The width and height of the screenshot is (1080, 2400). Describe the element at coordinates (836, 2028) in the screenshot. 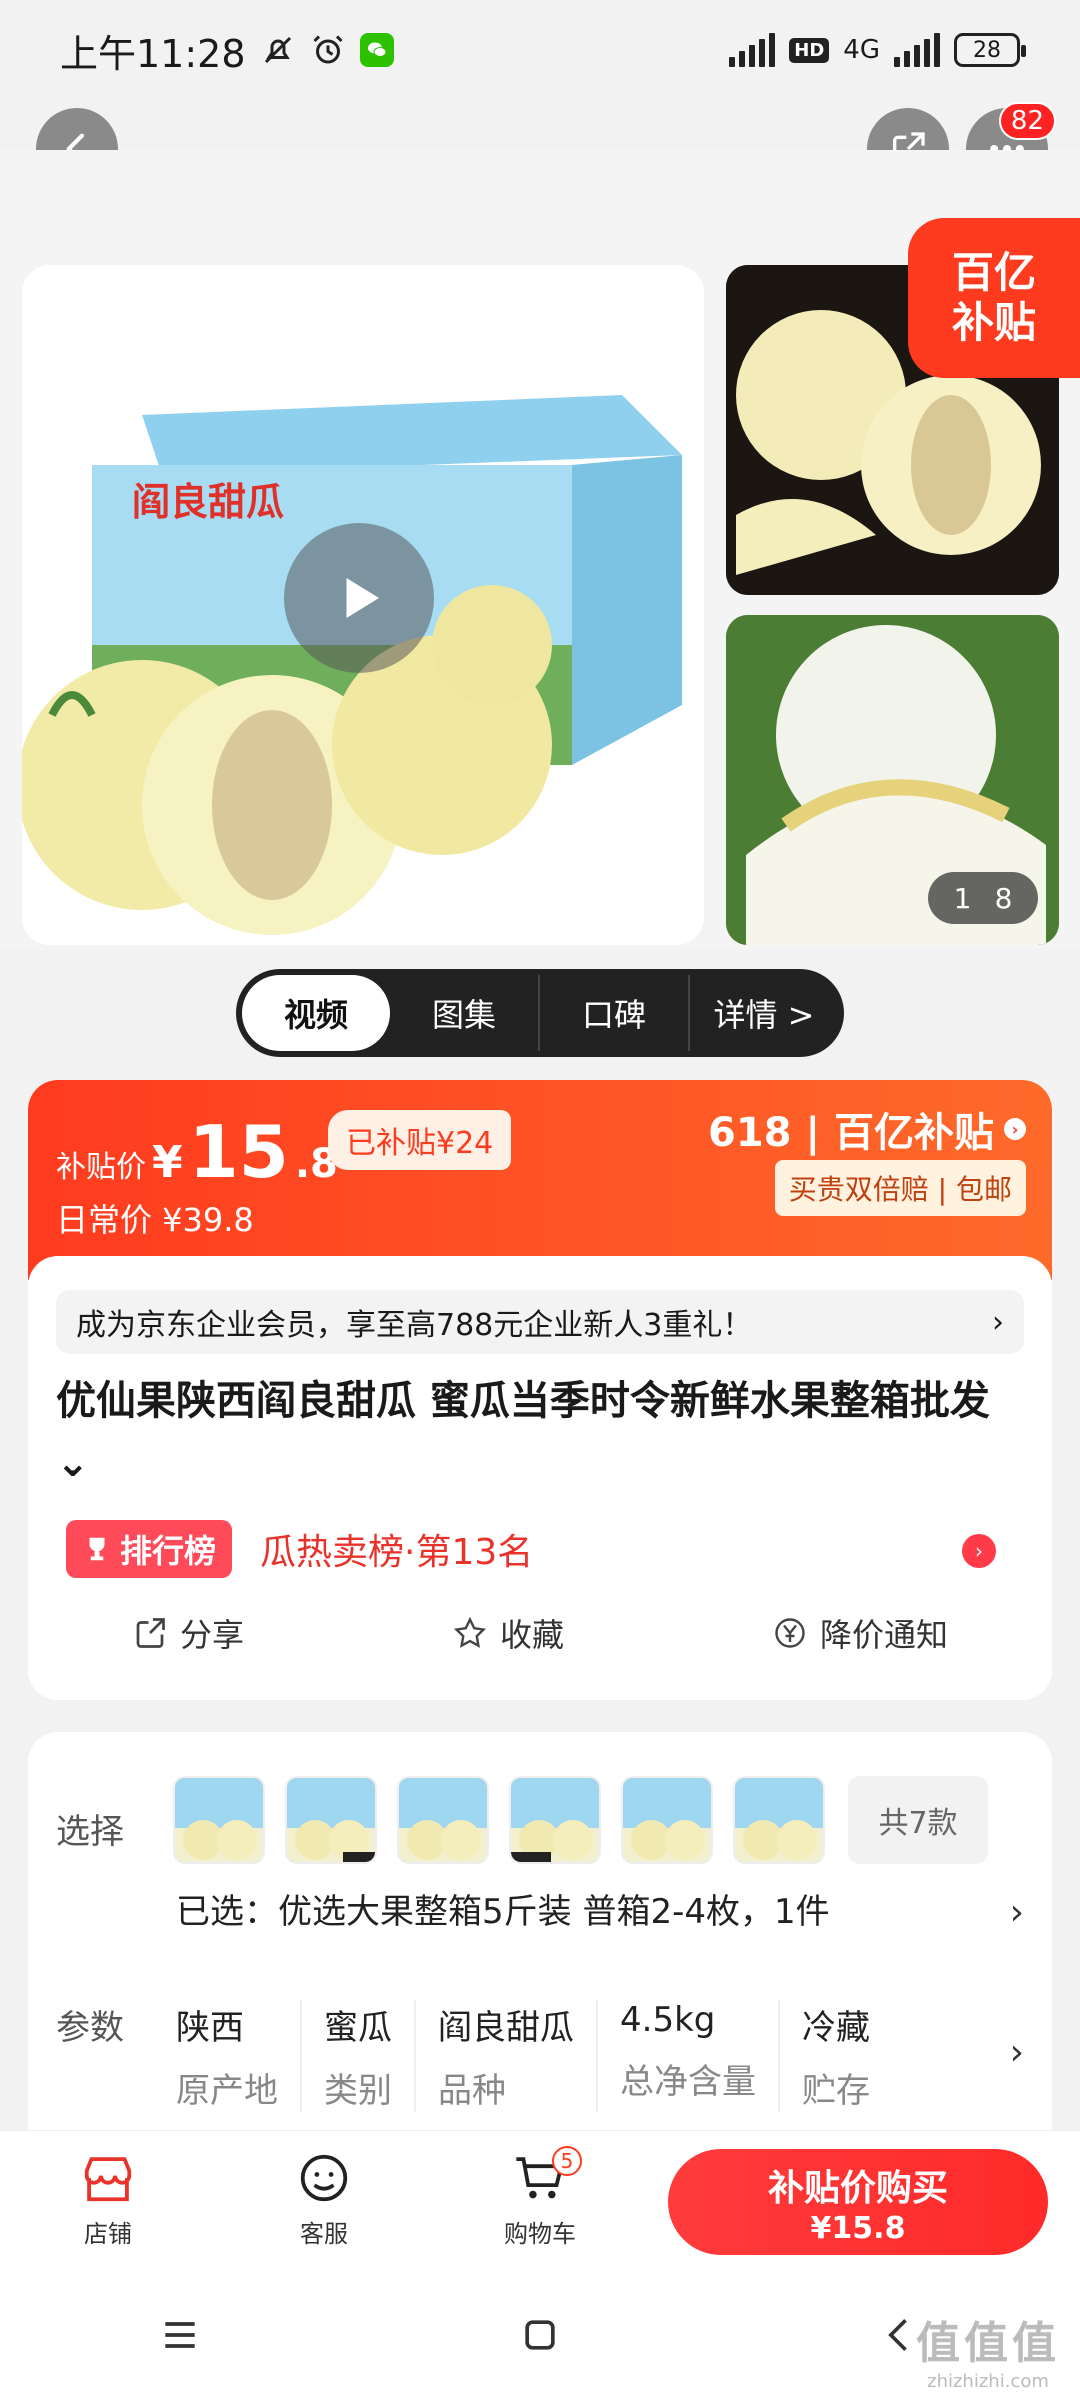

I see `param-value: 冷藏` at that location.